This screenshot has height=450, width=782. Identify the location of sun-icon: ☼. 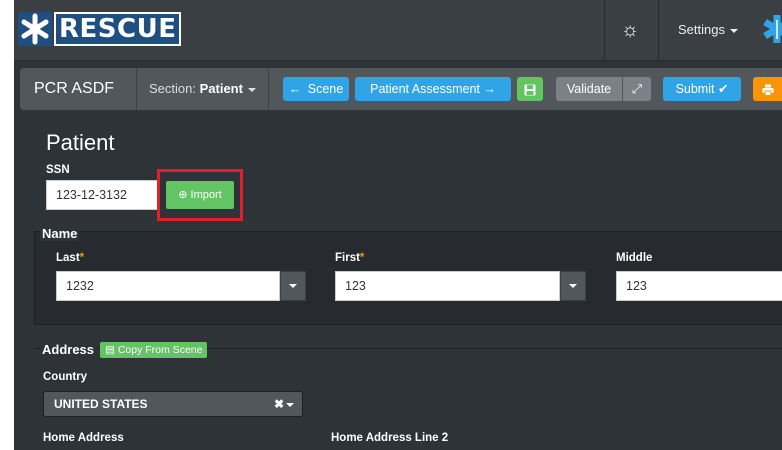
(630, 30).